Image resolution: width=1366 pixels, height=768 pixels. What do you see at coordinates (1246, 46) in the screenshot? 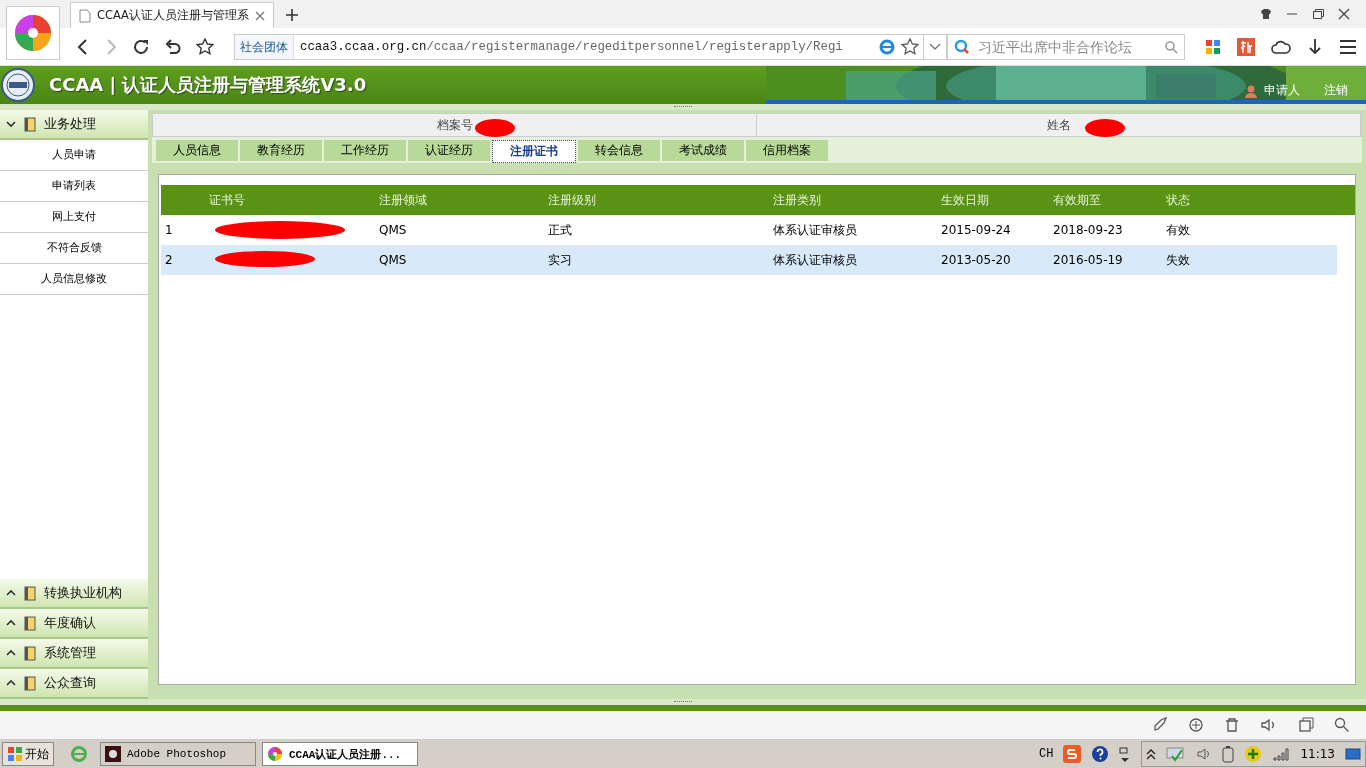
I see `discount-icon` at bounding box center [1246, 46].